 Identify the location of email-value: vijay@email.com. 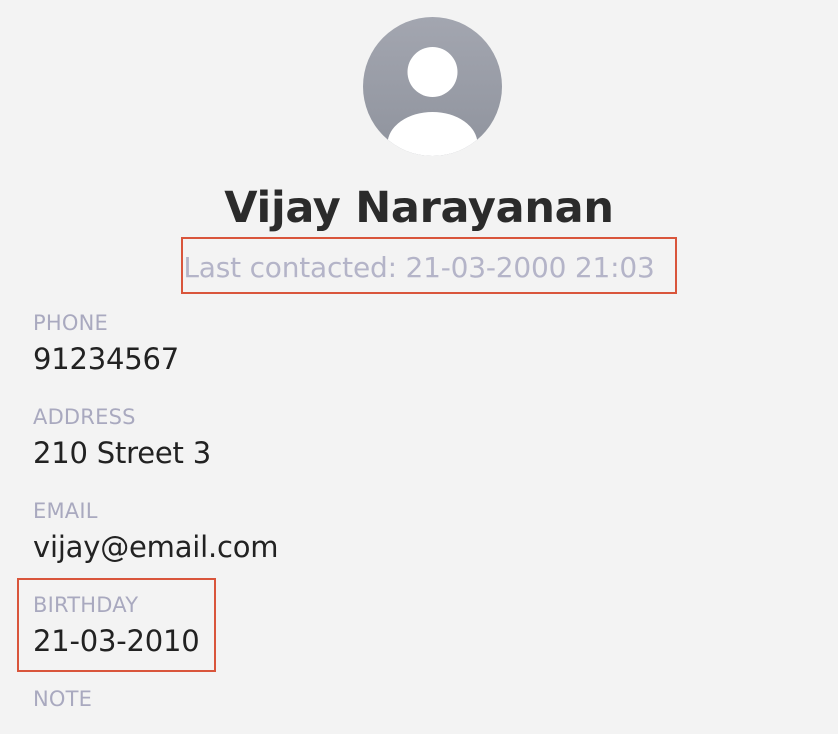
(156, 547).